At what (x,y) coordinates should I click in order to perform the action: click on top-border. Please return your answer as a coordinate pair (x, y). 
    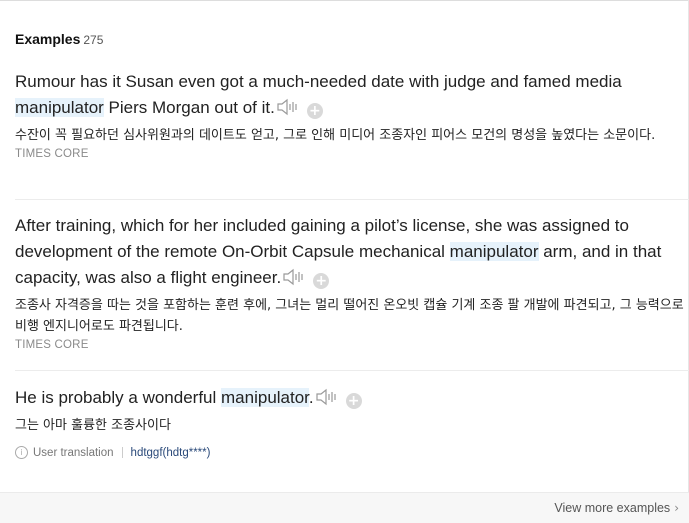
    Looking at the image, I should click on (344, 0).